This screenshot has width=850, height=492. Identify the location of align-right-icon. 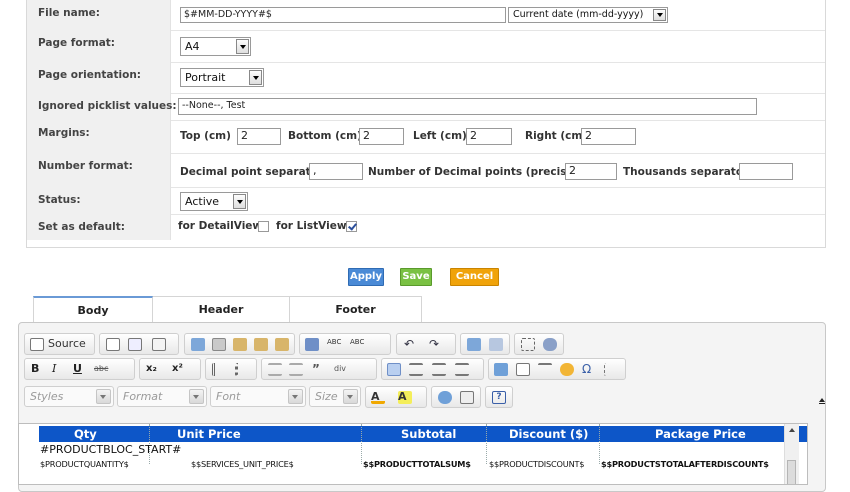
(439, 369).